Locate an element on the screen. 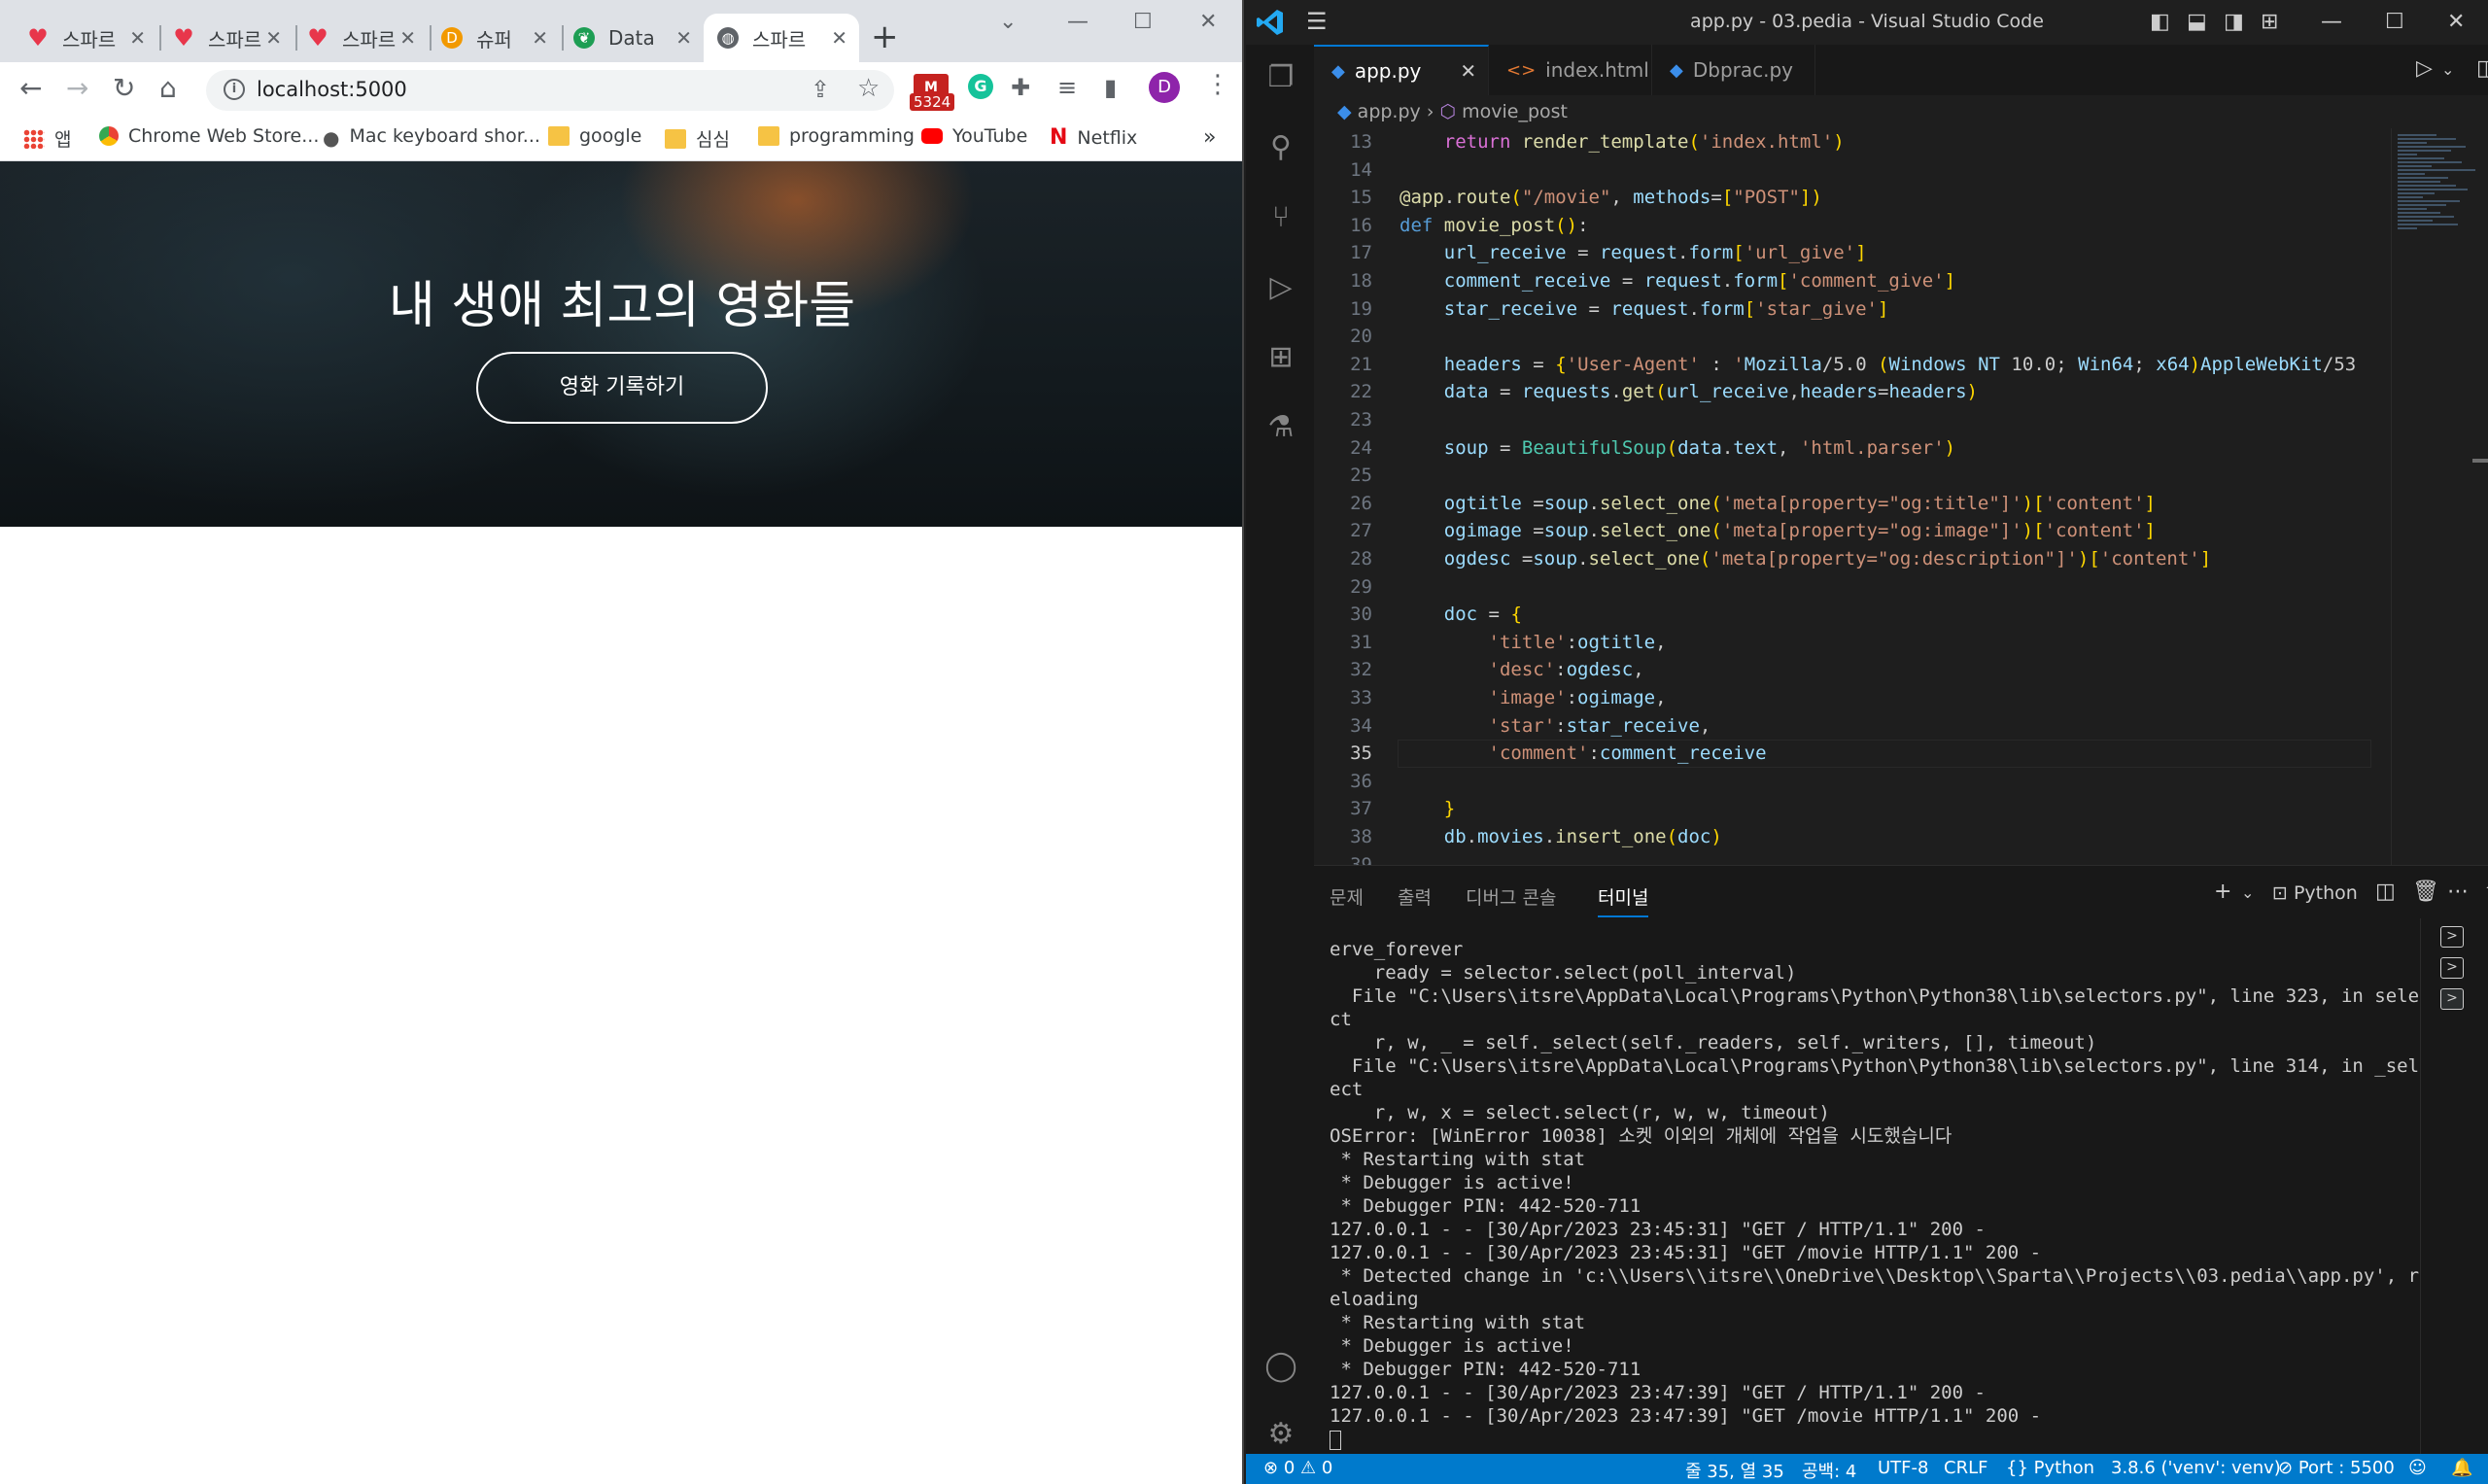  python-interpreter-status: 3.8.6 ('venv': venv) is located at coordinates (2196, 1468).